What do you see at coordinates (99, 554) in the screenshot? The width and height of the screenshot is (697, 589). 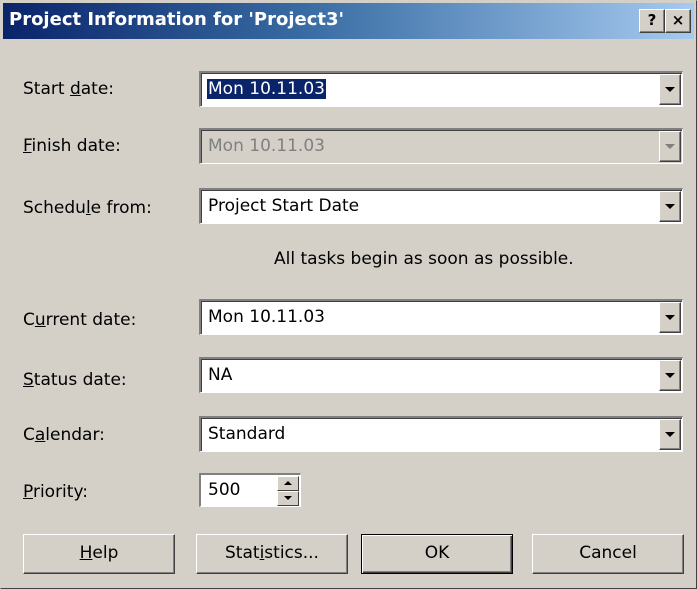 I see `help-button: Help` at bounding box center [99, 554].